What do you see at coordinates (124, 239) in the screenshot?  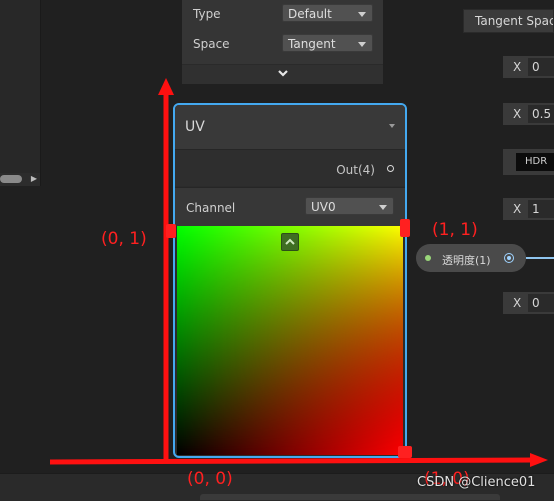 I see `annotation-top-left: (0, 1)` at bounding box center [124, 239].